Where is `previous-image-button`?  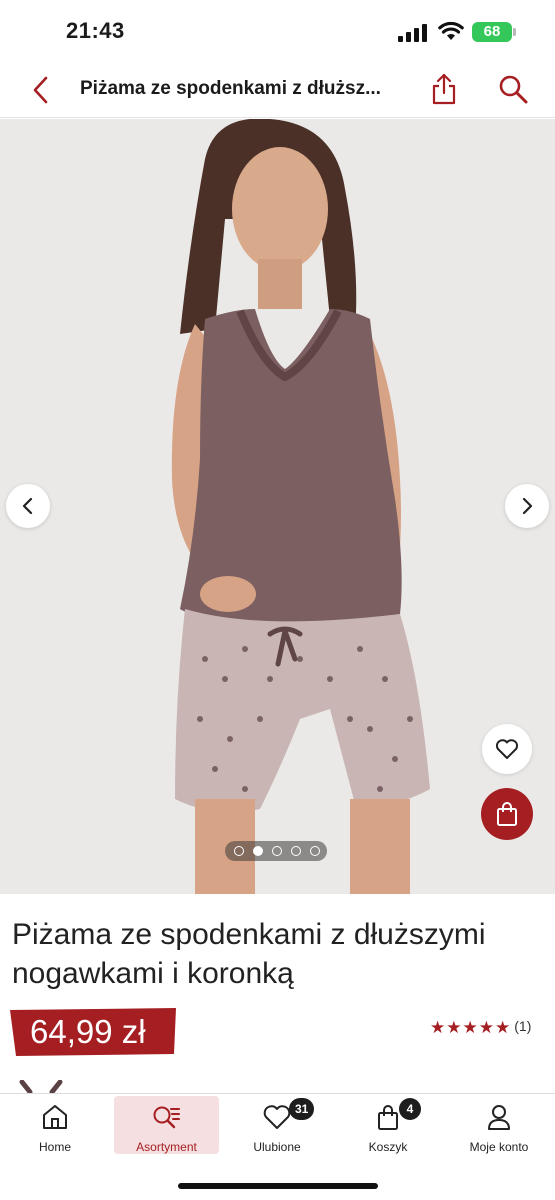 previous-image-button is located at coordinates (28, 506).